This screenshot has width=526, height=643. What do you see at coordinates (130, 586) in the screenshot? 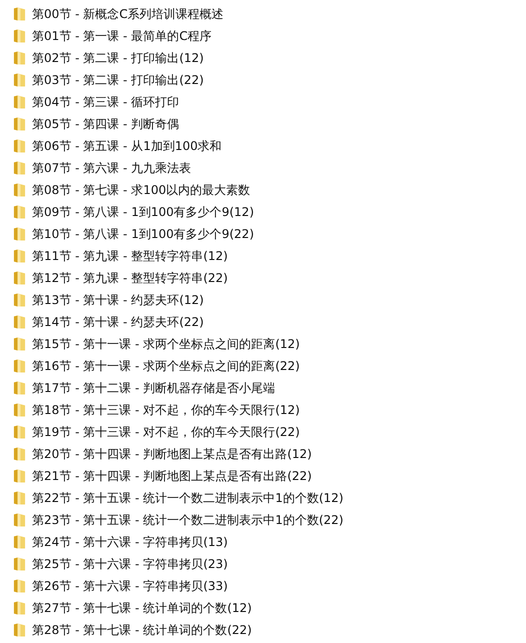
I see `folder-name: 第26节 - 第十六课 - 字符串拷贝(33)` at bounding box center [130, 586].